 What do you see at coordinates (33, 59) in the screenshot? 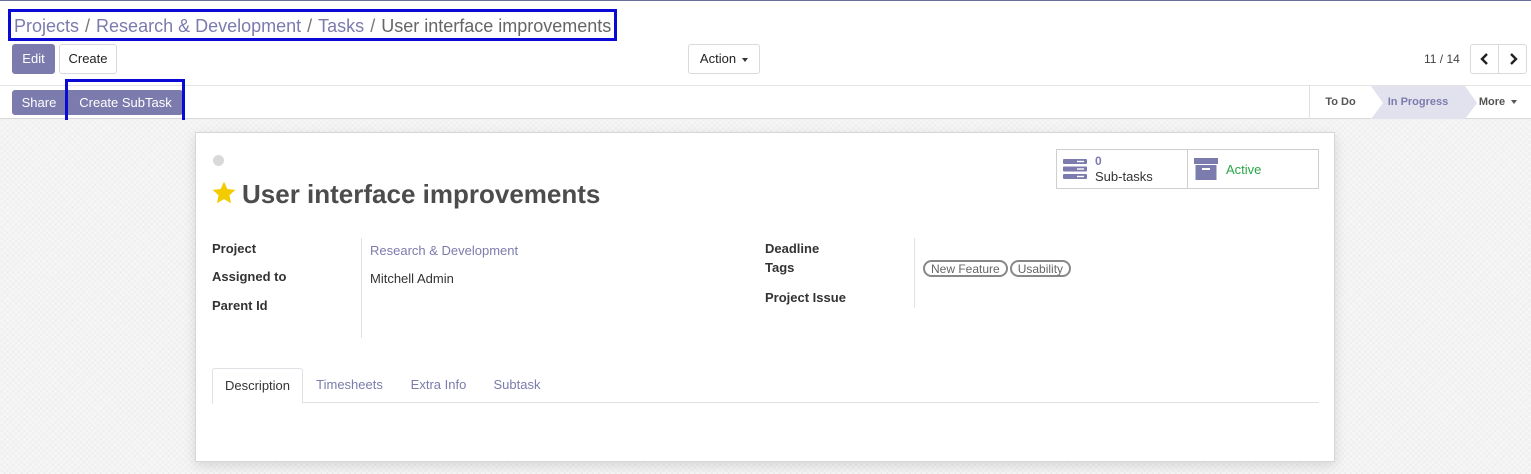
I see `edit-button: Edit` at bounding box center [33, 59].